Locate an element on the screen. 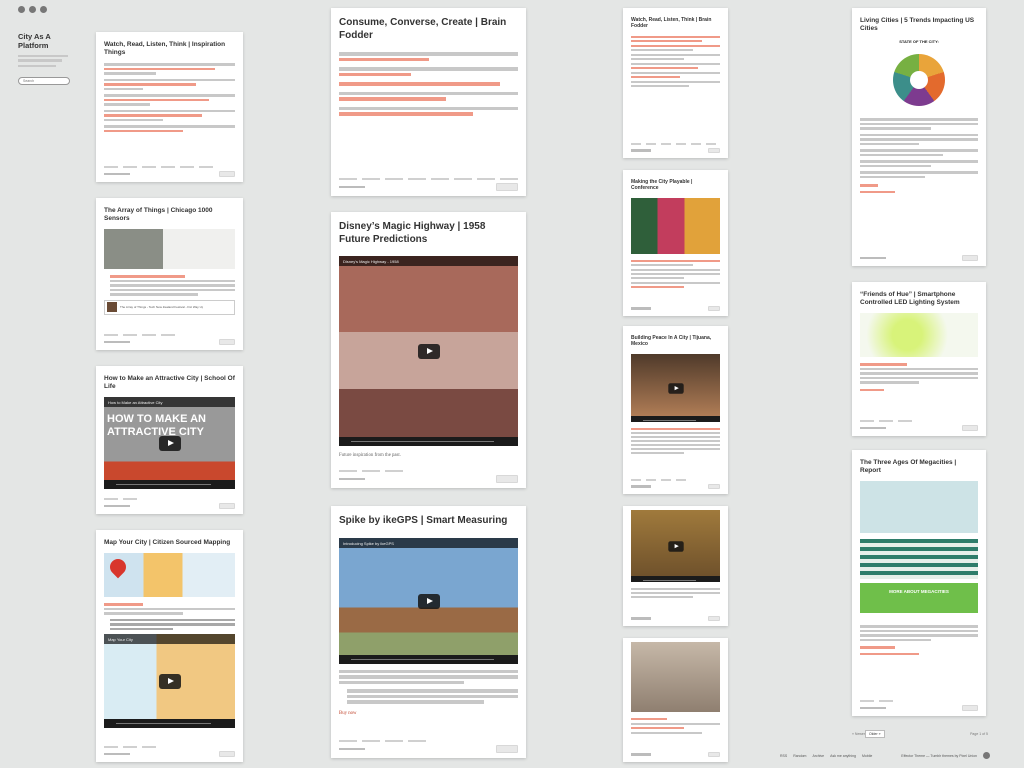 This screenshot has width=1024, height=768. video-overlay-text: HOW TO MAKE AN ATTRACTIVE CITY is located at coordinates (156, 425).